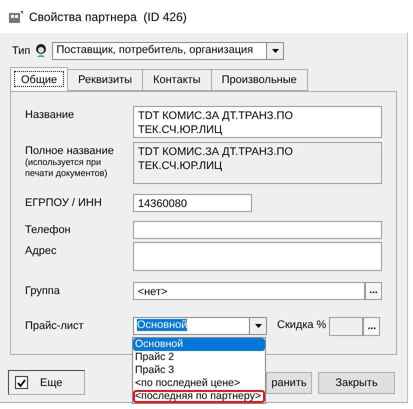 This screenshot has height=409, width=413. What do you see at coordinates (199, 396) in the screenshot?
I see `list-option: <последняя по партнеру>` at bounding box center [199, 396].